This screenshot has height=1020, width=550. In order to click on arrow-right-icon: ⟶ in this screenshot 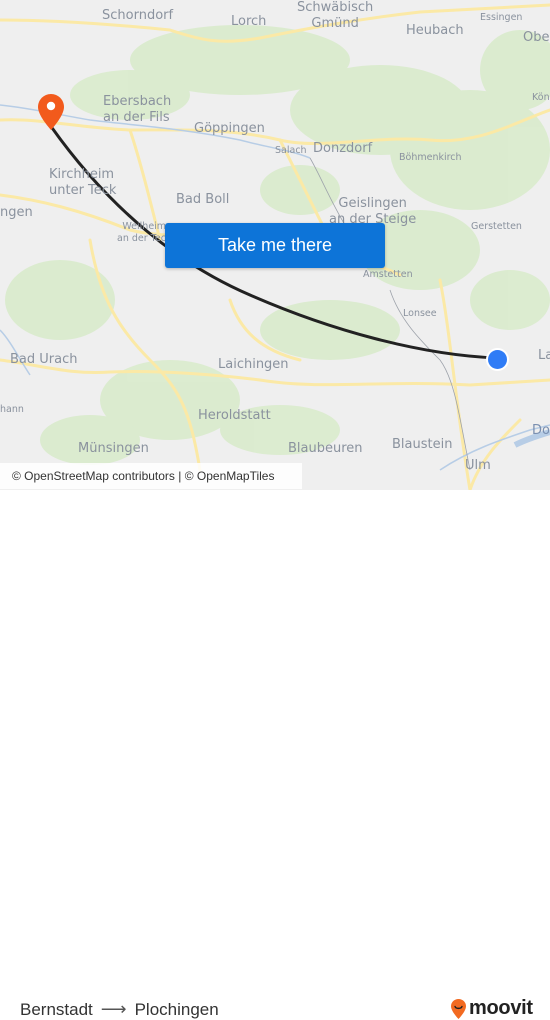, I will do `click(113, 1009)`.